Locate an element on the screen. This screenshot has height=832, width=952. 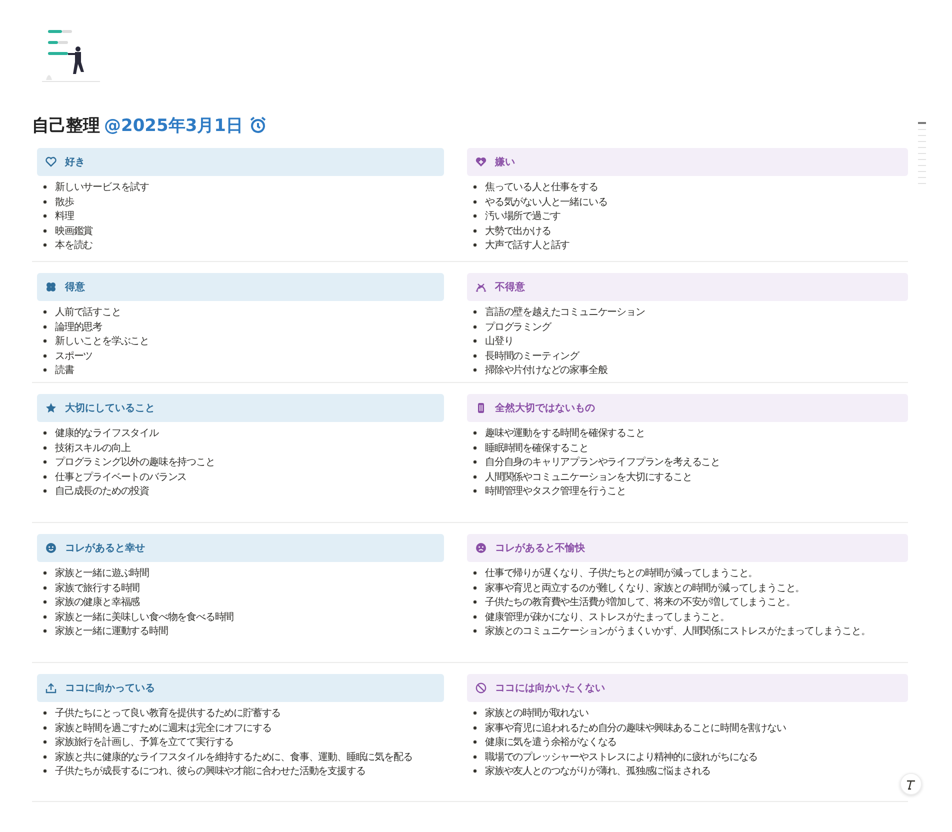
list-item: 本を読む is located at coordinates (74, 245).